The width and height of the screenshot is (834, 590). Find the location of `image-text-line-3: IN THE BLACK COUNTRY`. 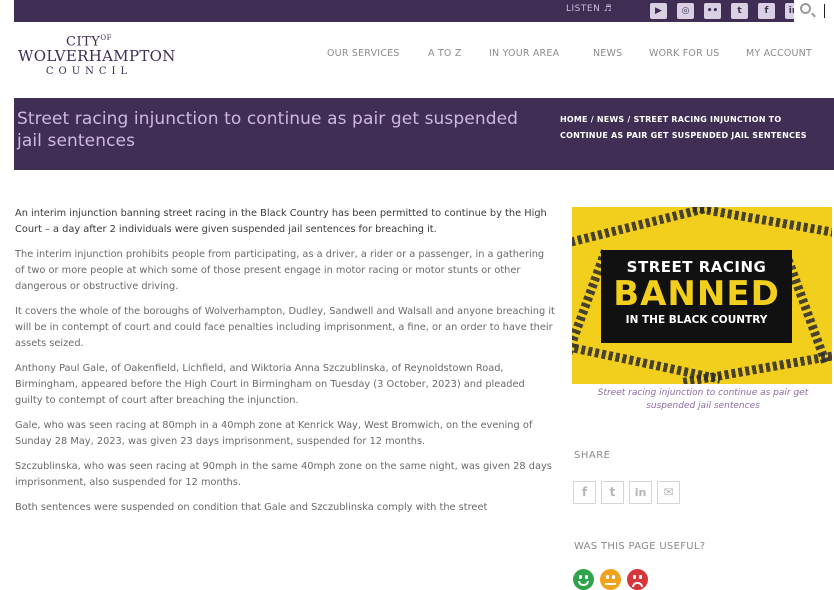

image-text-line-3: IN THE BLACK COUNTRY is located at coordinates (696, 320).